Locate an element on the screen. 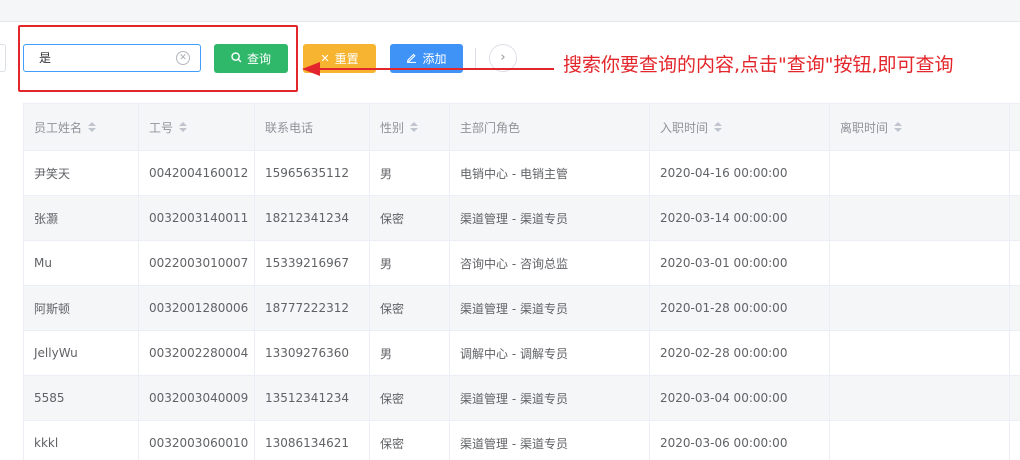 Image resolution: width=1020 pixels, height=460 pixels. table-cell: 尹笑天 is located at coordinates (81, 173).